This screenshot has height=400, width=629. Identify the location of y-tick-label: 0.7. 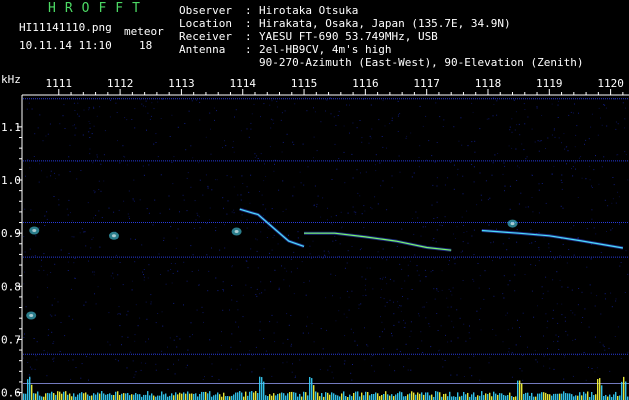
(11, 339).